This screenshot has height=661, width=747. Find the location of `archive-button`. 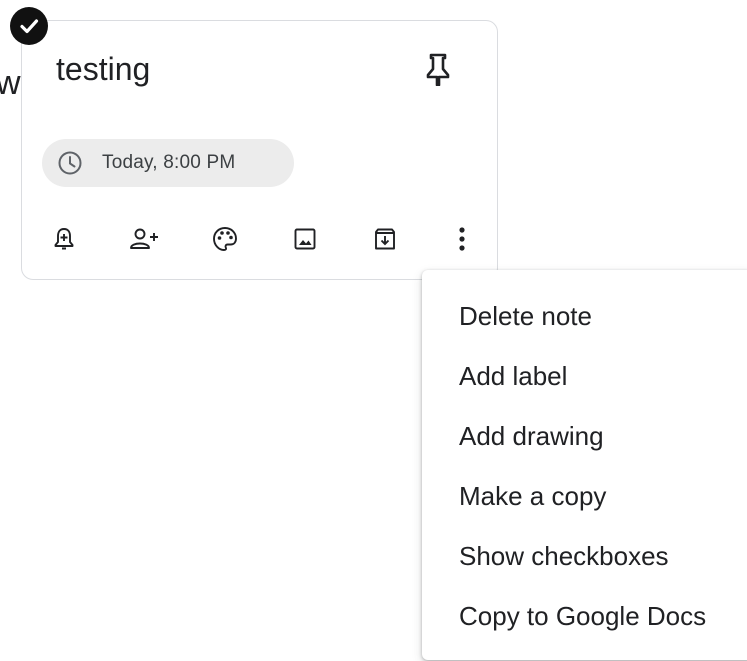

archive-button is located at coordinates (385, 239).